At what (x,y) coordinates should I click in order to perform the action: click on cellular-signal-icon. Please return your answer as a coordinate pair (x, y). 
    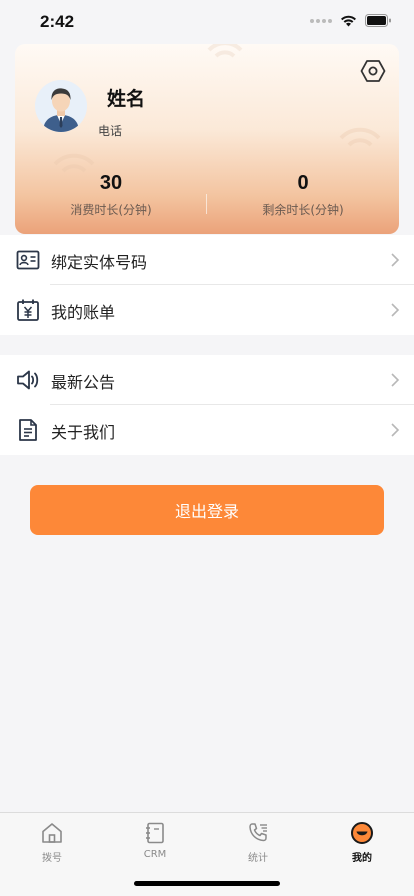
    Looking at the image, I should click on (321, 20).